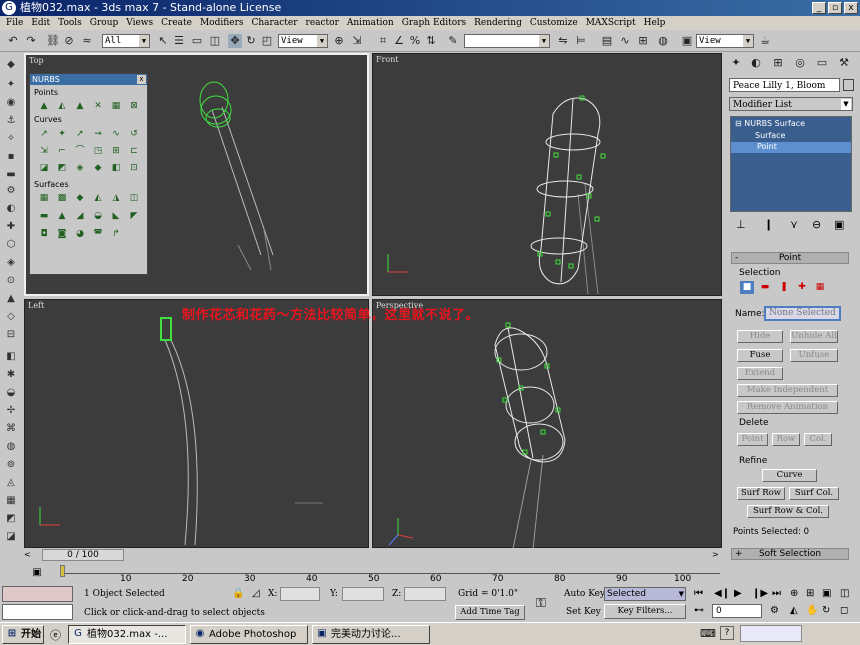 This screenshot has height=645, width=860. What do you see at coordinates (104, 23) in the screenshot?
I see `menu-group: Group` at bounding box center [104, 23].